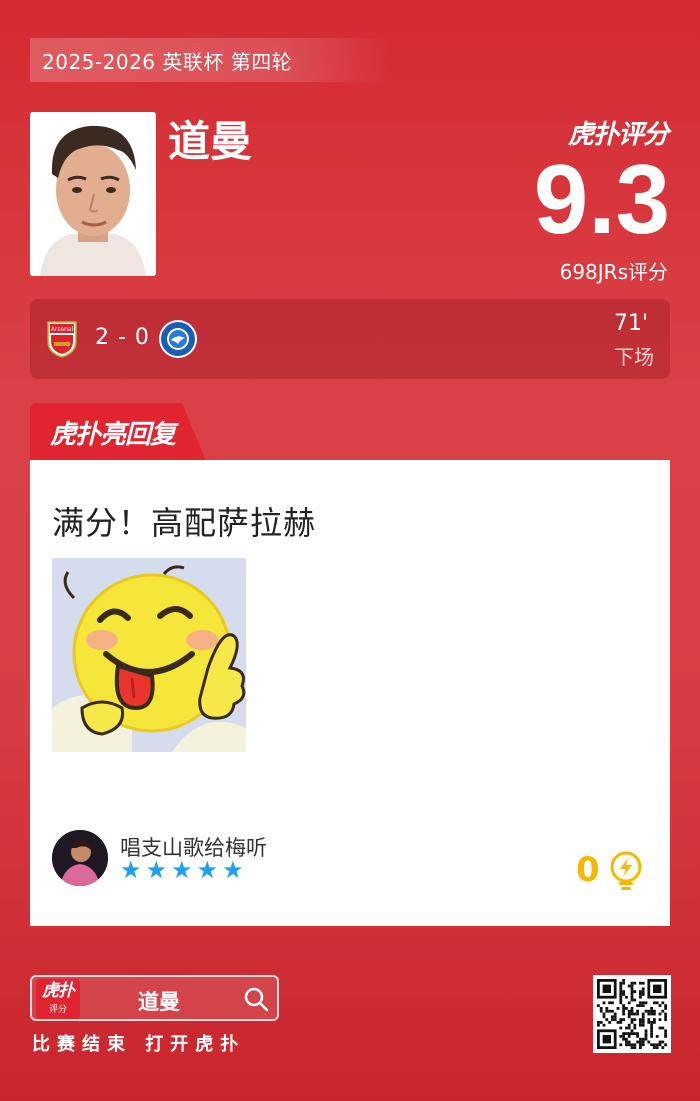 The height and width of the screenshot is (1101, 700). What do you see at coordinates (139, 1044) in the screenshot?
I see `footer-caption: 比赛结束 打开虎扑` at bounding box center [139, 1044].